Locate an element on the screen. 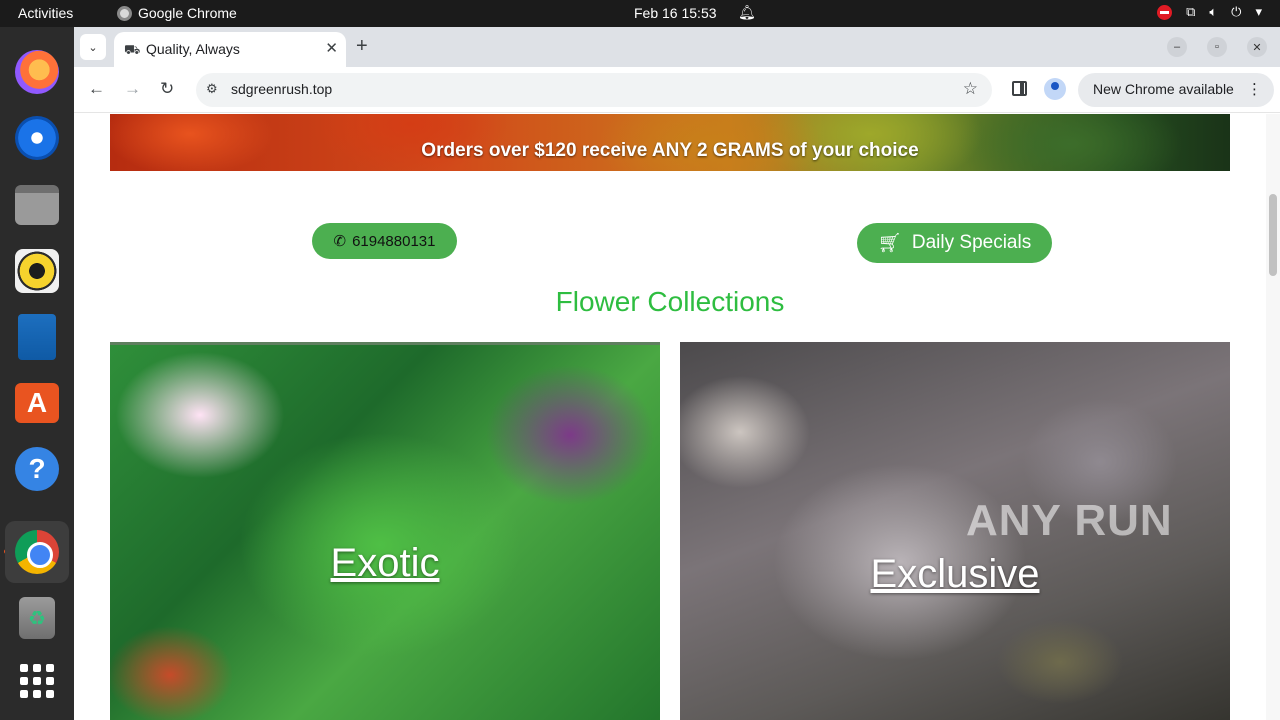  network-icon: ⧉ is located at coordinates (1191, 11).